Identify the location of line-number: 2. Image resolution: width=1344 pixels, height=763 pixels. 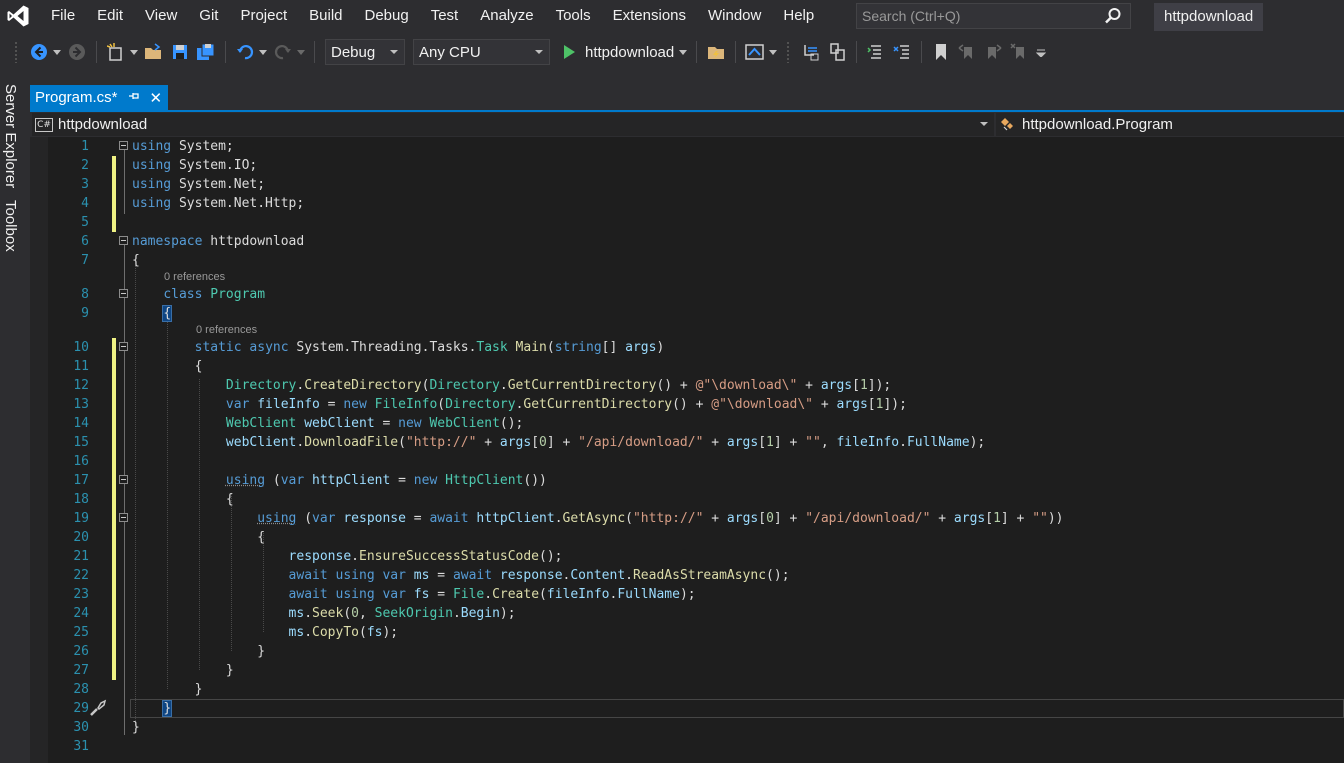
(85, 165).